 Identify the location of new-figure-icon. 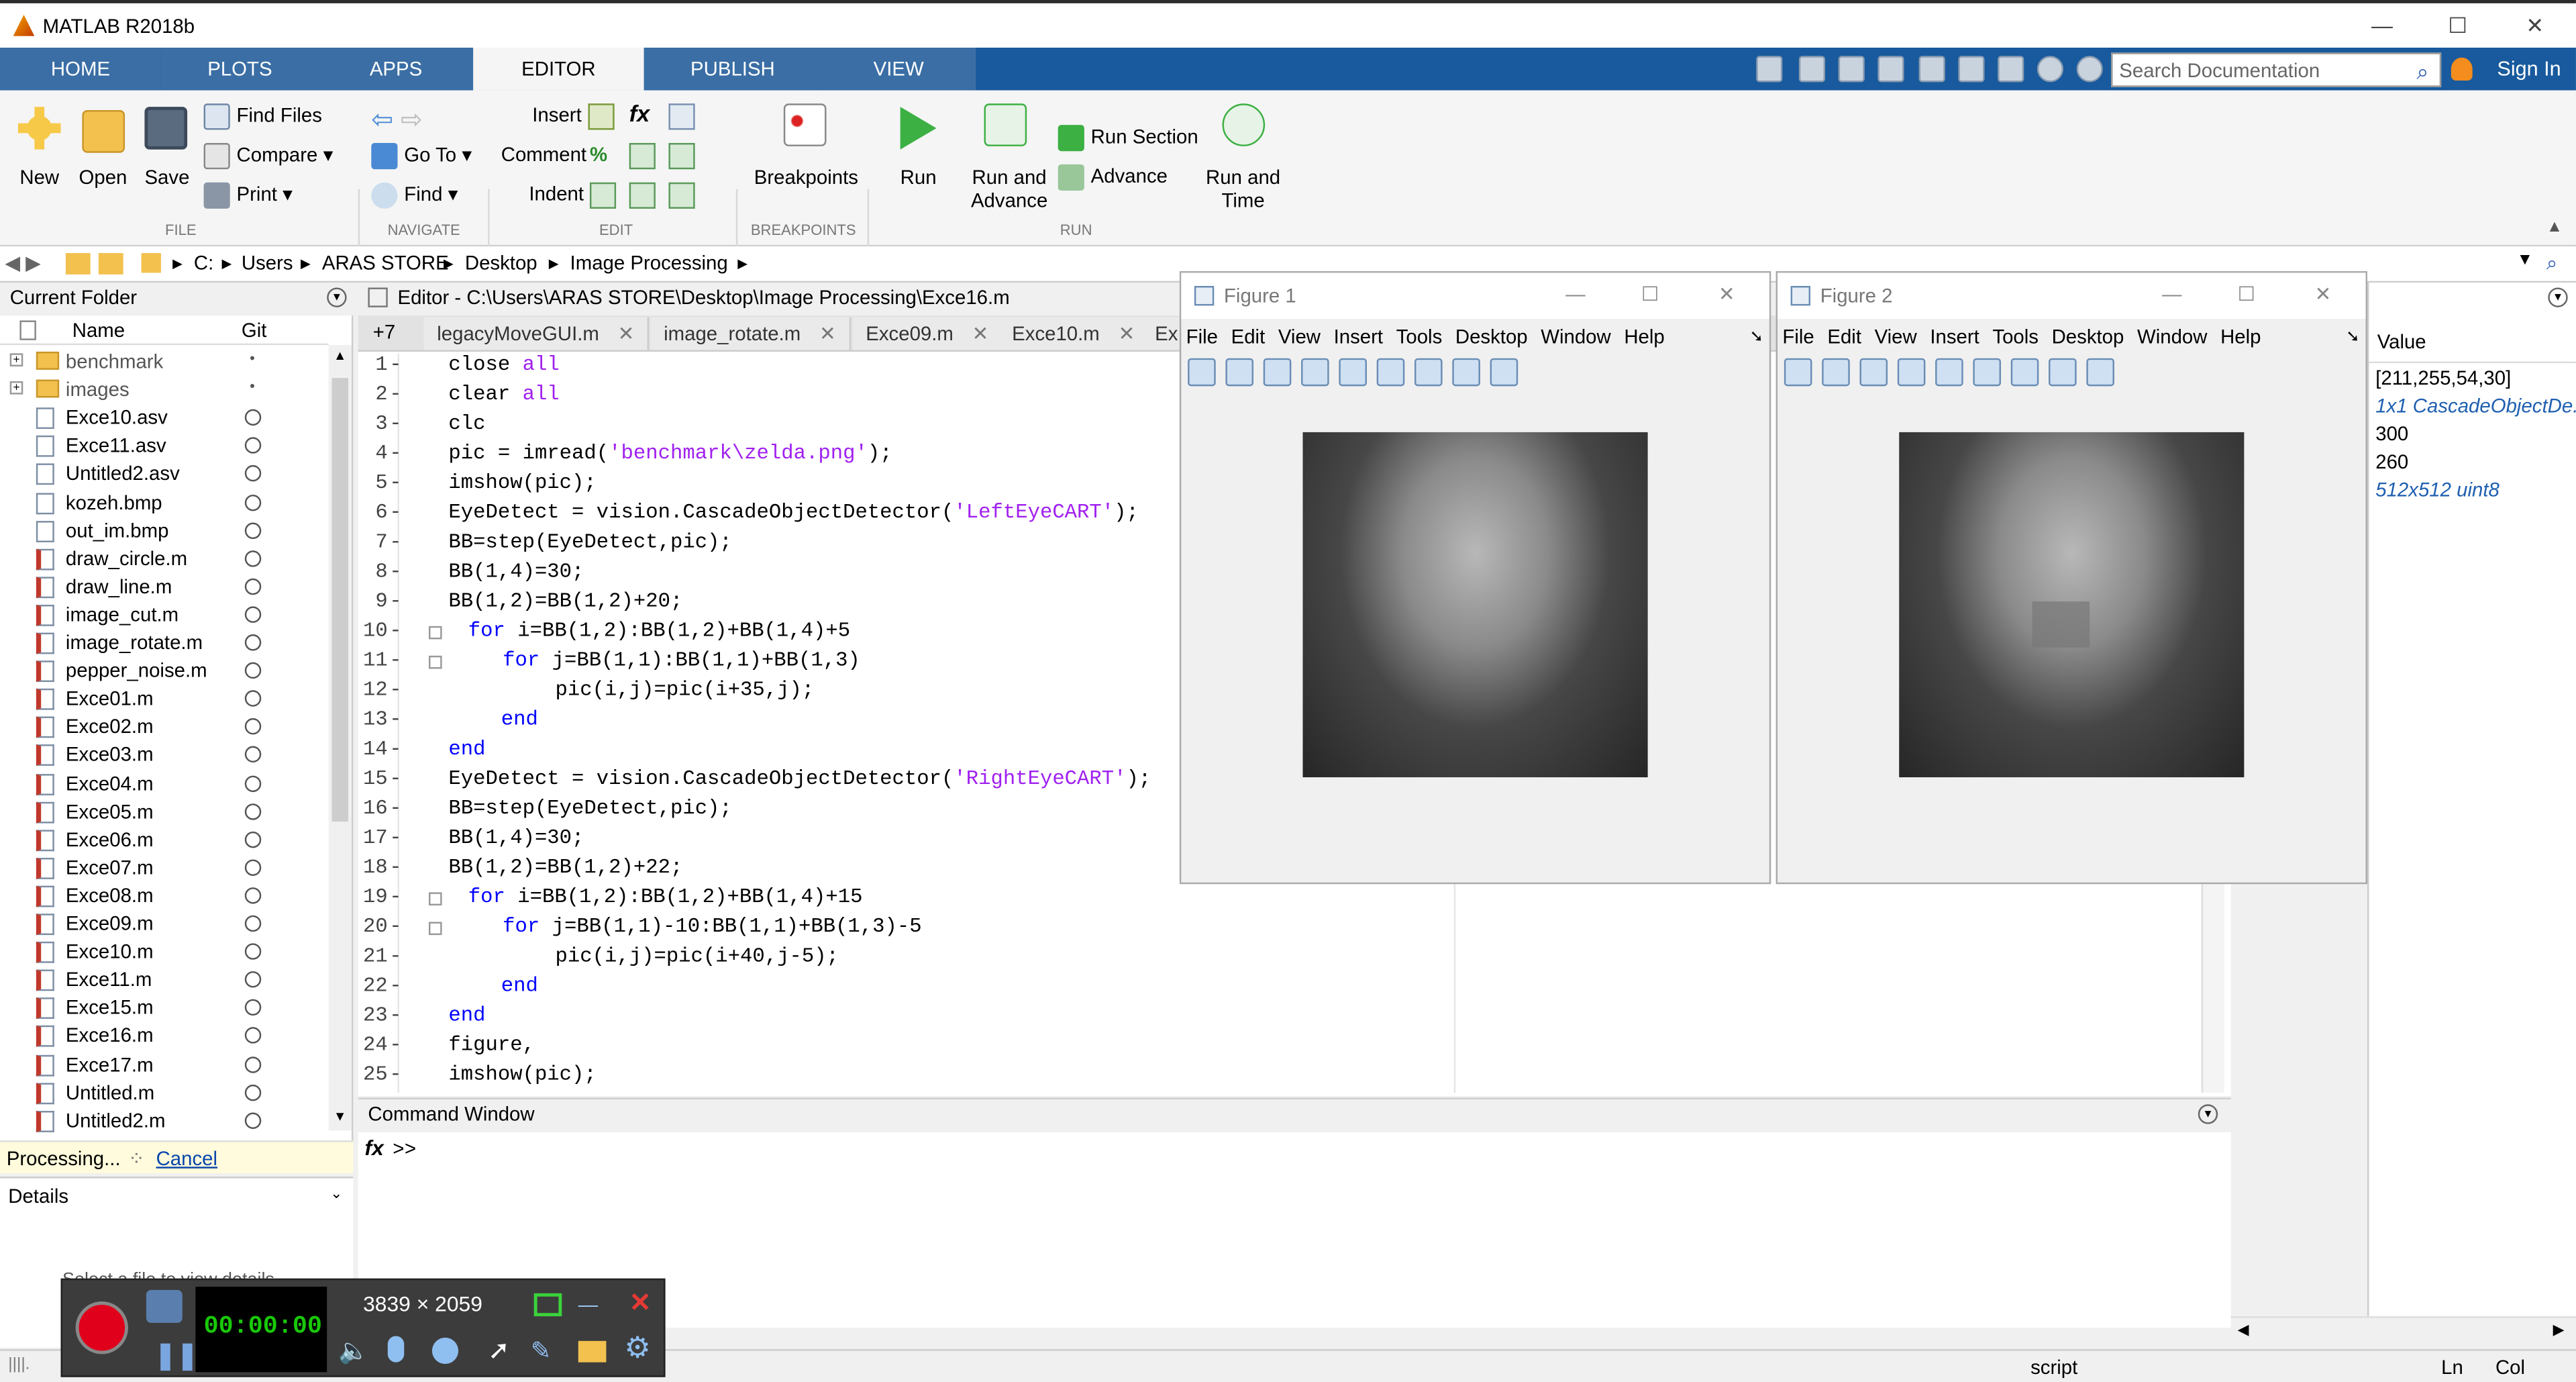
(1202, 372).